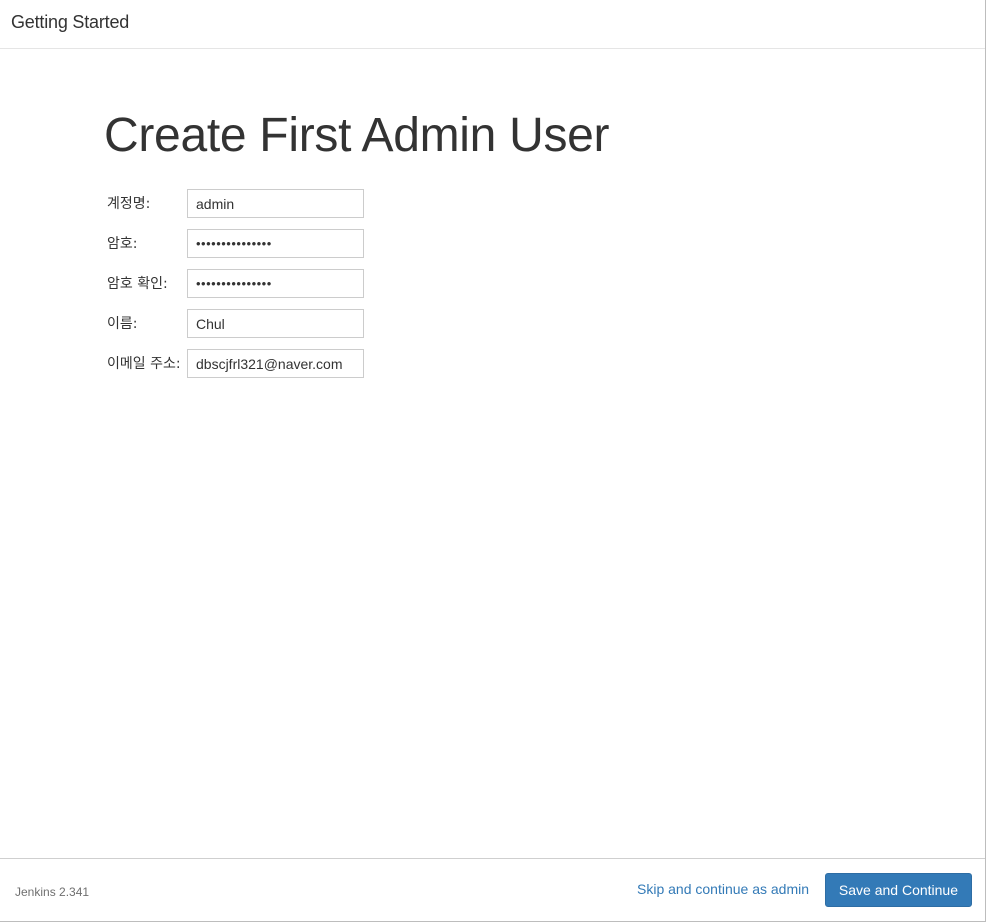 Image resolution: width=990 pixels, height=924 pixels. What do you see at coordinates (492, 24) in the screenshot?
I see `wizard-header: Getting Started` at bounding box center [492, 24].